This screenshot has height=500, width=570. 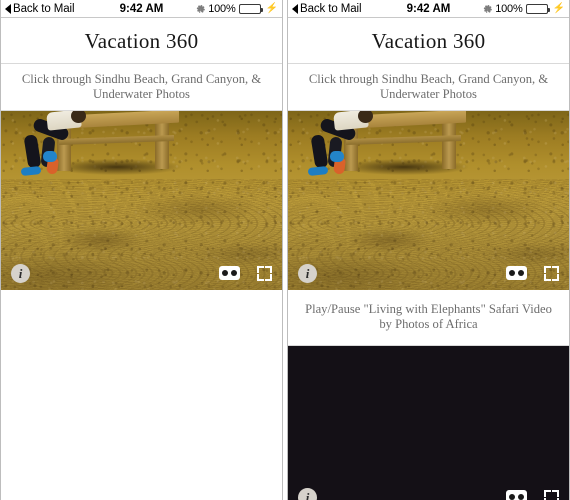 I want to click on video-right-controls, so click(x=532, y=494).